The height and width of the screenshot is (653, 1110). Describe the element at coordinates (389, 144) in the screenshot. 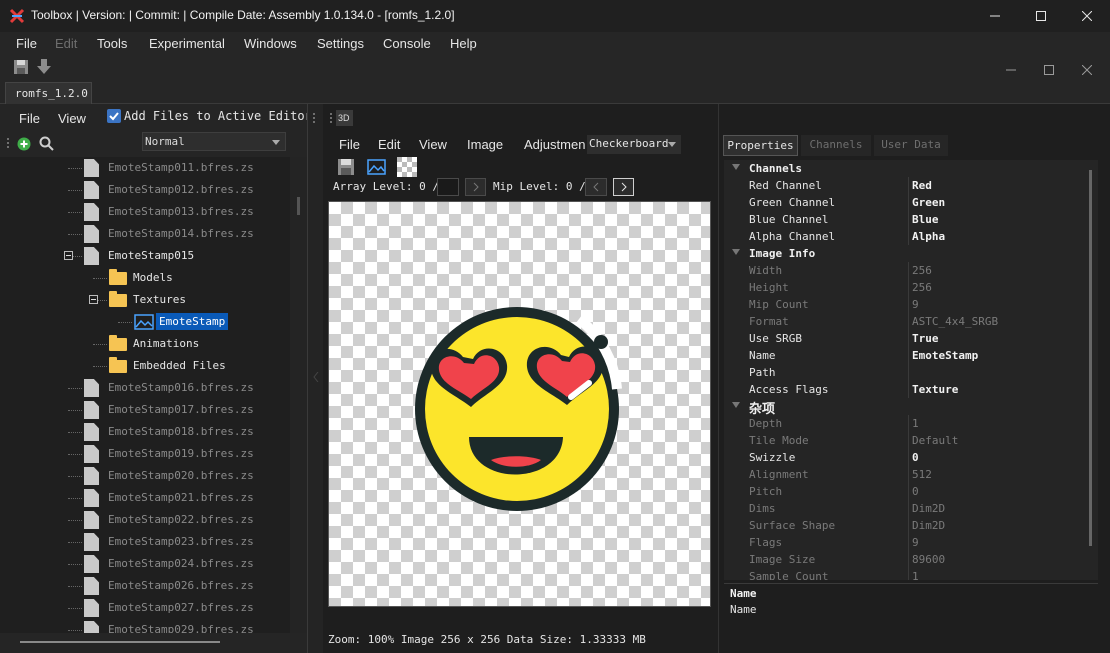

I see `editor-menu-edit: Edit` at that location.